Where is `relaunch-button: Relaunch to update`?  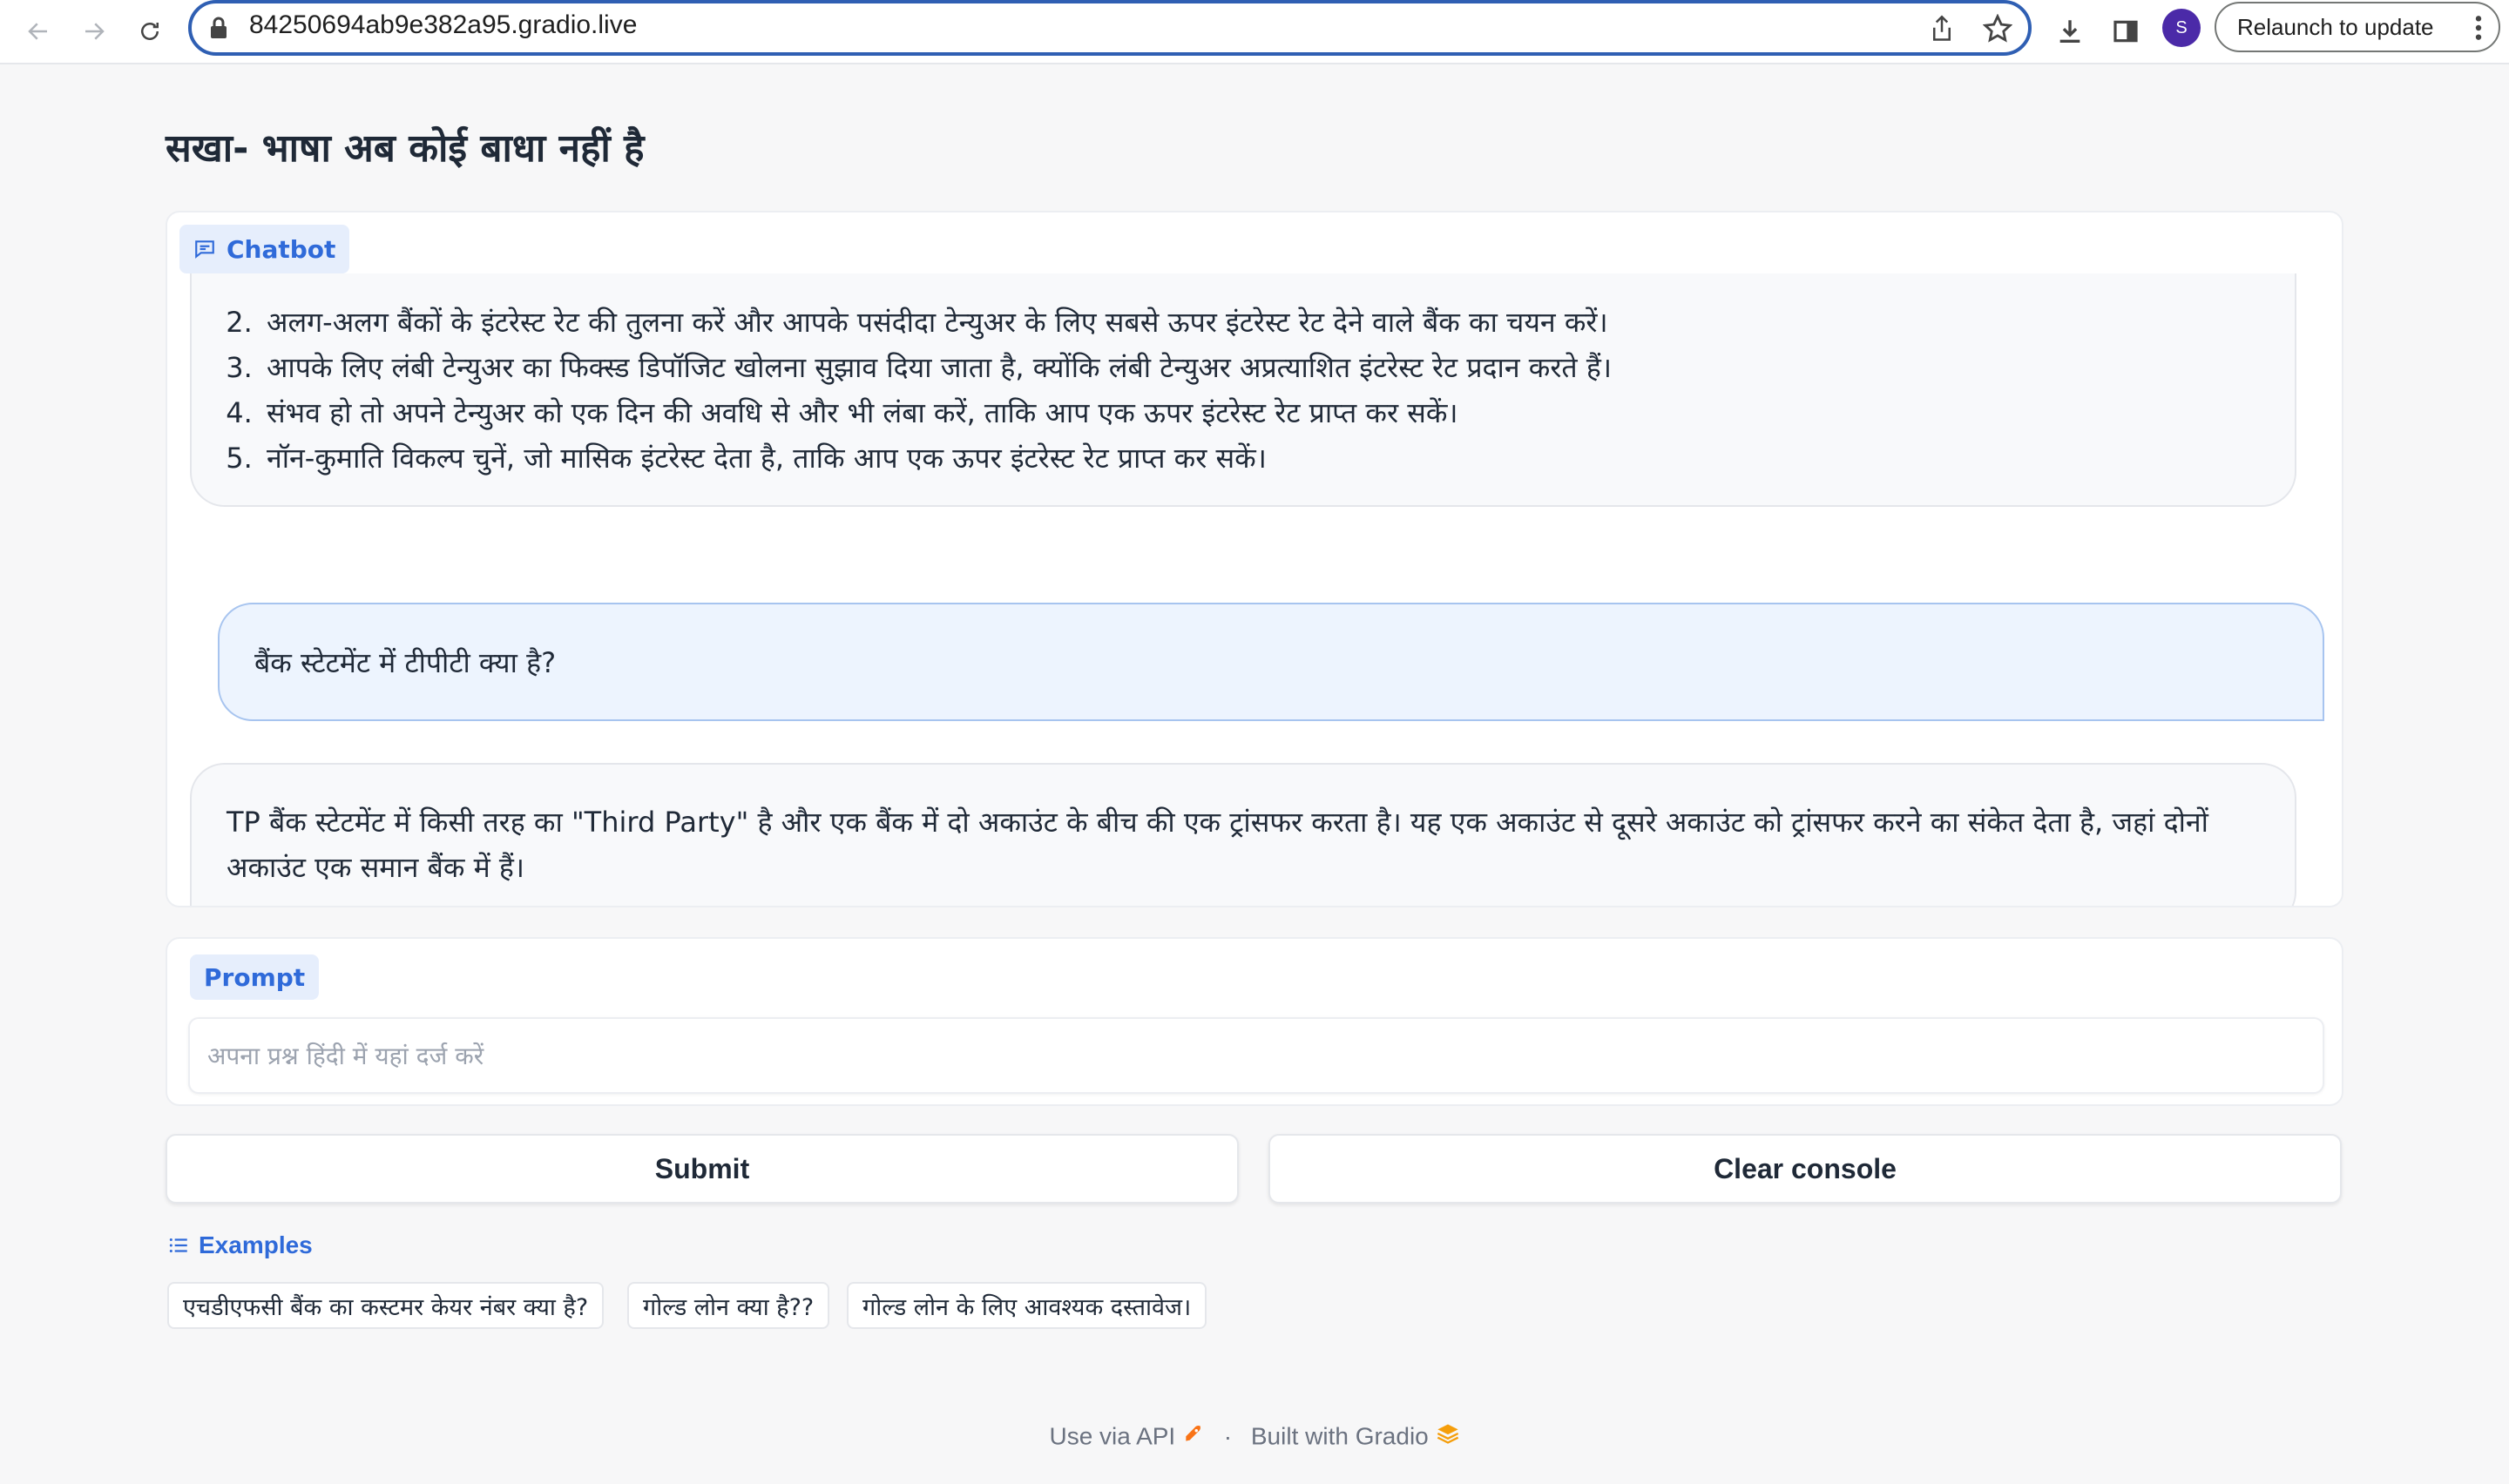 relaunch-button: Relaunch to update is located at coordinates (2357, 27).